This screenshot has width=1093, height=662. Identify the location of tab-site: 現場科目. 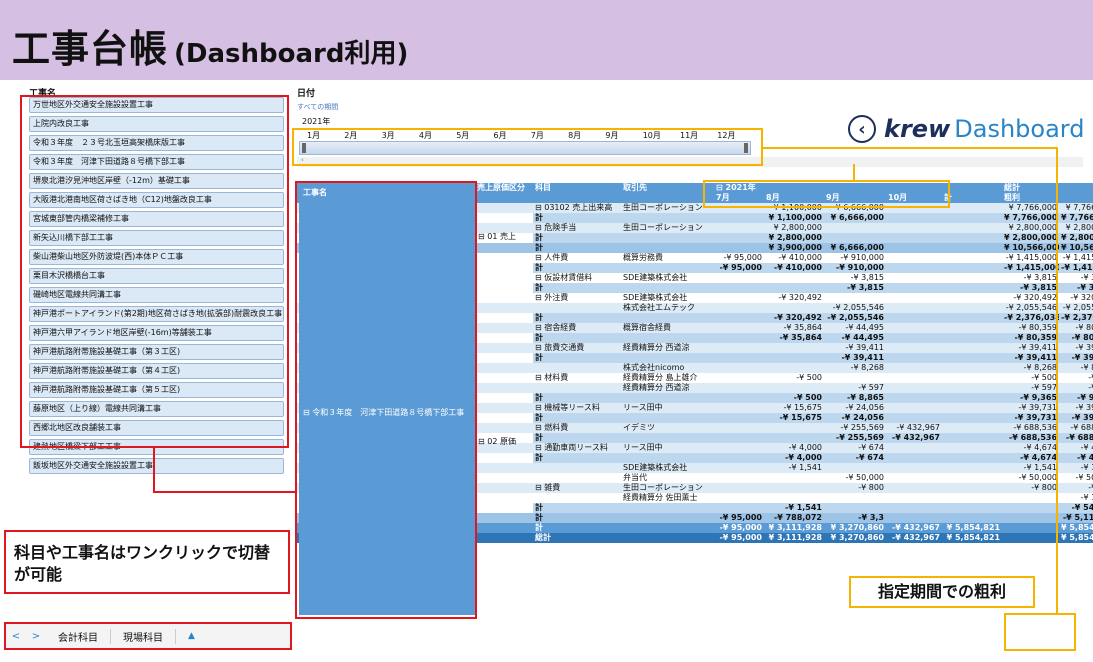
(143, 636).